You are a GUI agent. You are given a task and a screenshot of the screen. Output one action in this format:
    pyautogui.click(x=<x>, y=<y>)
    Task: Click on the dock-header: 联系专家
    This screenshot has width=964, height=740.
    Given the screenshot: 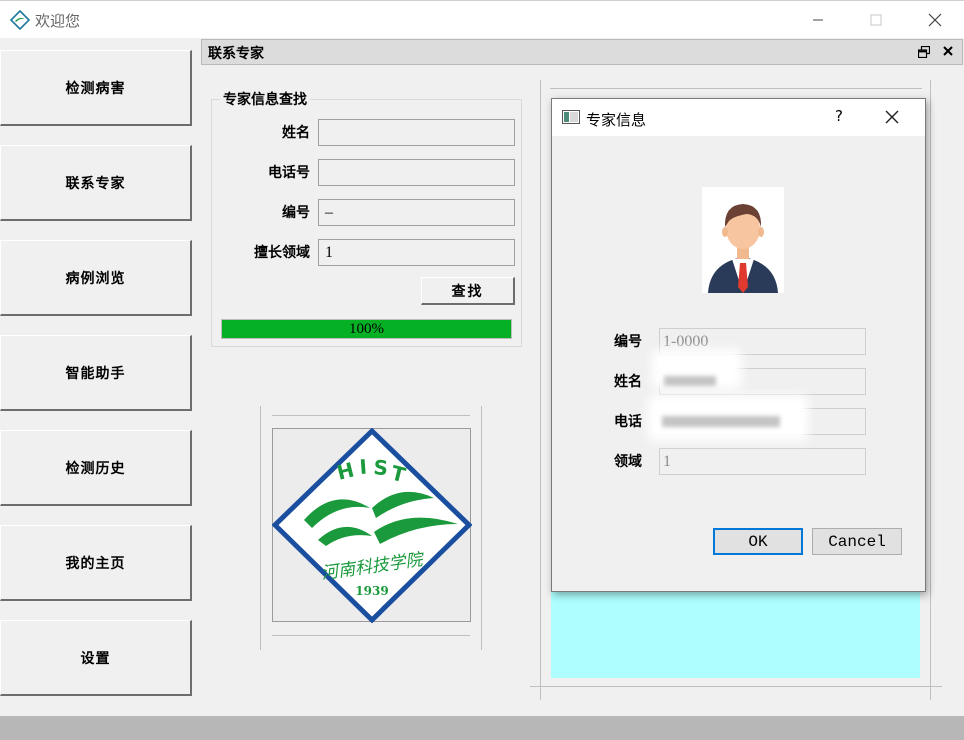 What is the action you would take?
    pyautogui.click(x=582, y=52)
    